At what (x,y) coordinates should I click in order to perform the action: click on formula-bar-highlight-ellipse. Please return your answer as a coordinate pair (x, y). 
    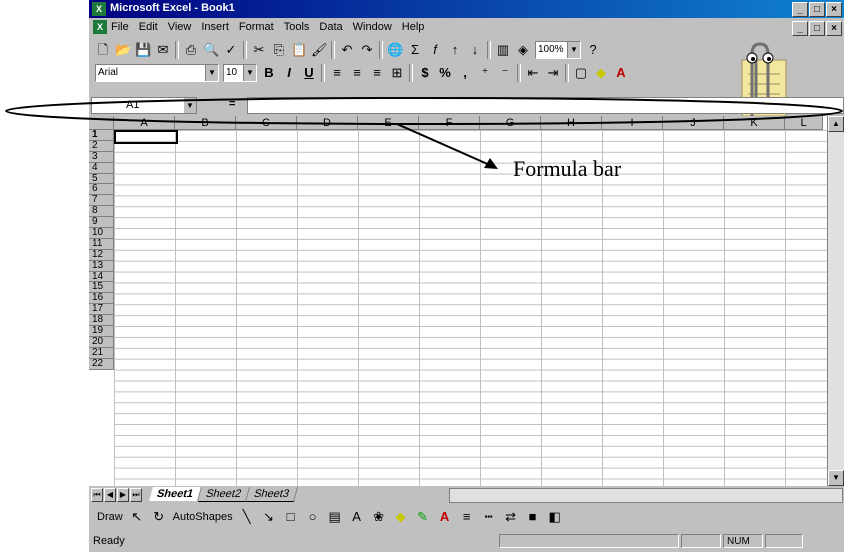
    Looking at the image, I should click on (424, 111).